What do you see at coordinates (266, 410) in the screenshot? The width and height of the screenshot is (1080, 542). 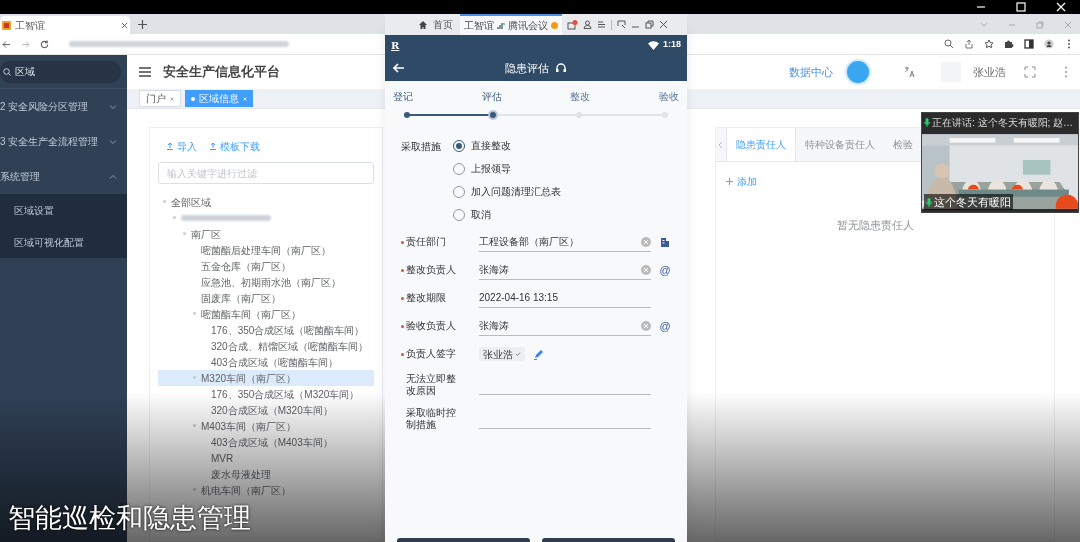 I see `tree-node: 320合成区域（M320车间）` at bounding box center [266, 410].